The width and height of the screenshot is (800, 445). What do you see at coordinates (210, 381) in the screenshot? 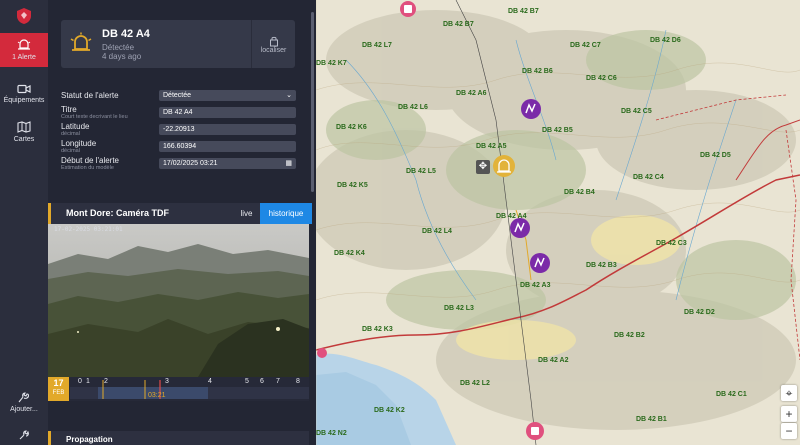
I see `timeline-hour: 4` at bounding box center [210, 381].